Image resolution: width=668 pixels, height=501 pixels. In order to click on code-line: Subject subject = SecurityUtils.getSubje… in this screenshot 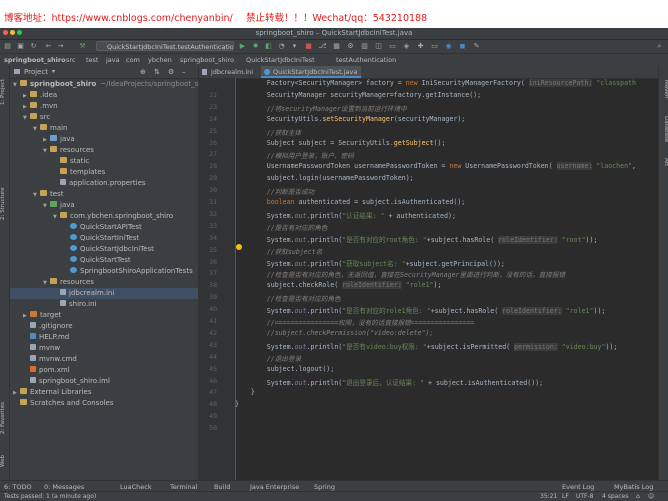, I will do `click(340, 143)`.